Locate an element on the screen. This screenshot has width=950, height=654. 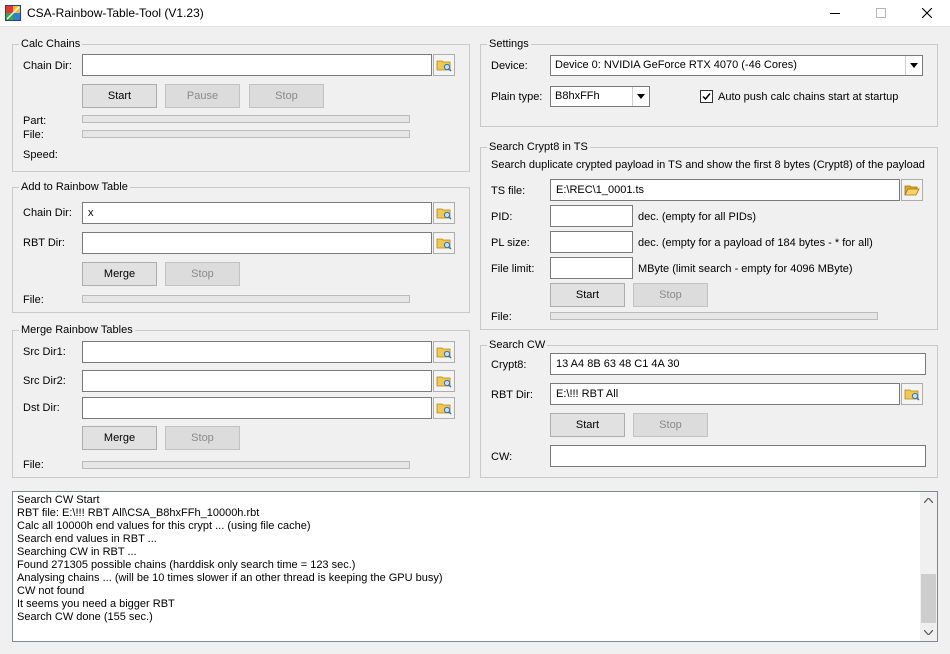
file-limit-input is located at coordinates (591, 268).